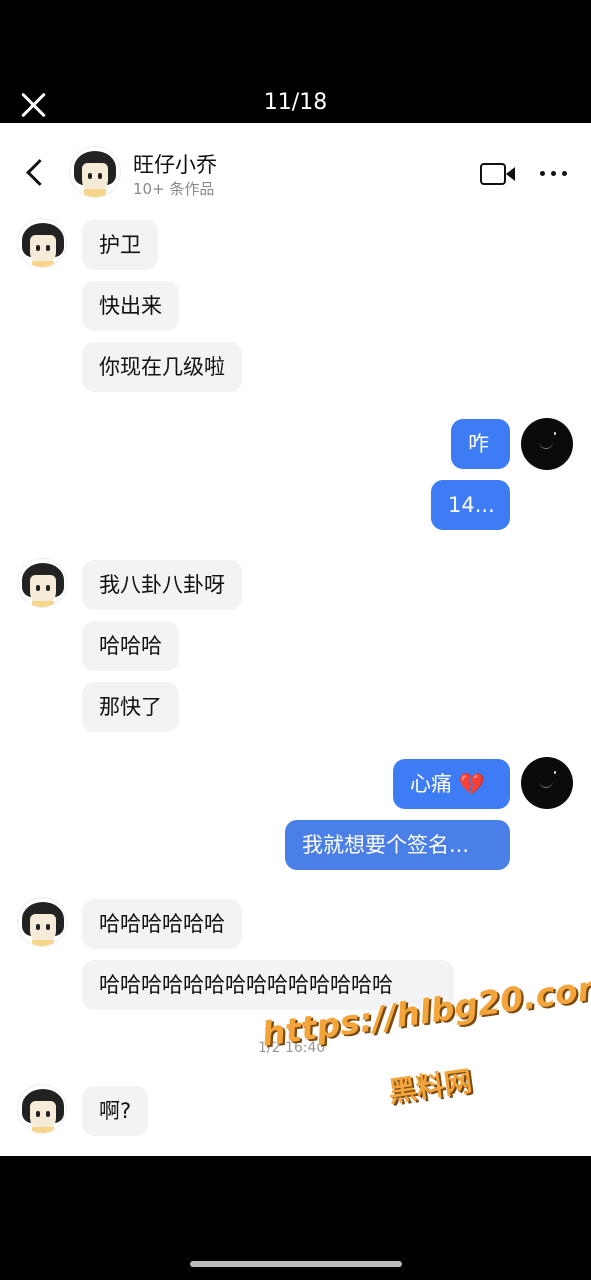 This screenshot has width=591, height=1280. Describe the element at coordinates (554, 174) in the screenshot. I see `more-options-icon` at that location.